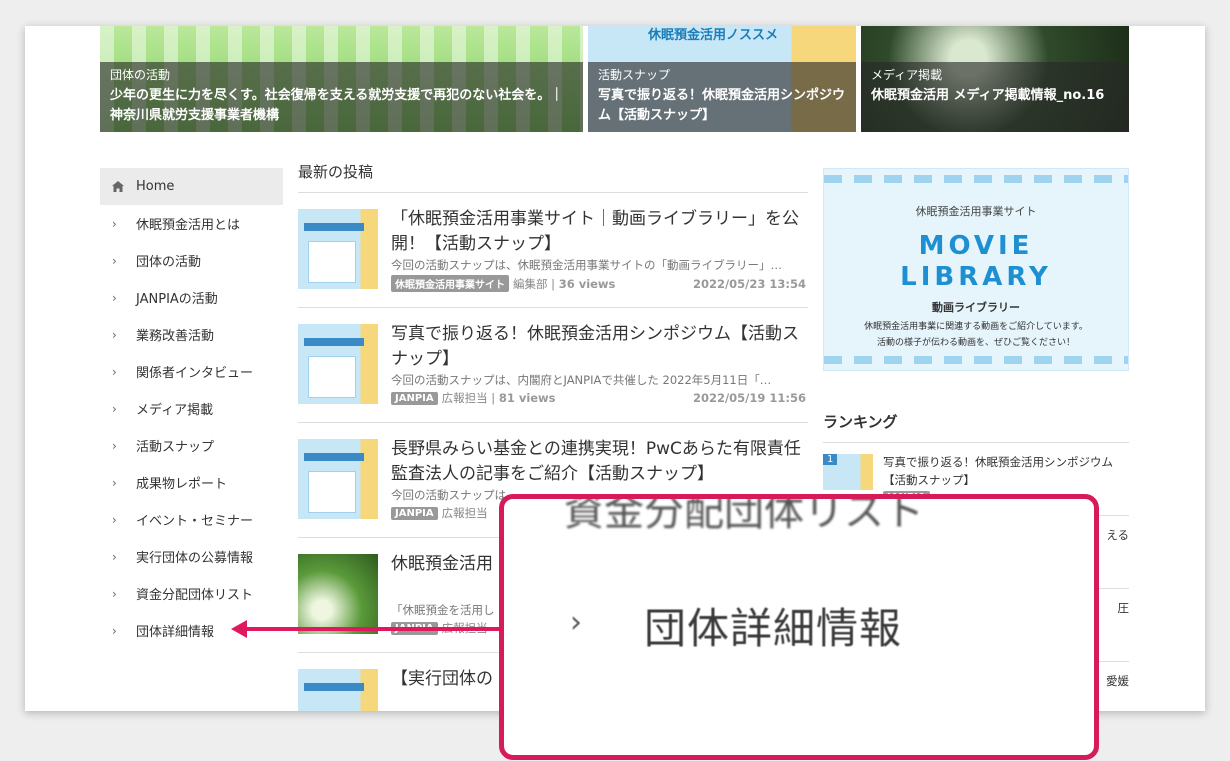 This screenshot has height=761, width=1230. Describe the element at coordinates (722, 106) in the screenshot. I see `hero-title: 写真で振り返る！休眠預金活用シンポジウム【活動スナップ】` at that location.